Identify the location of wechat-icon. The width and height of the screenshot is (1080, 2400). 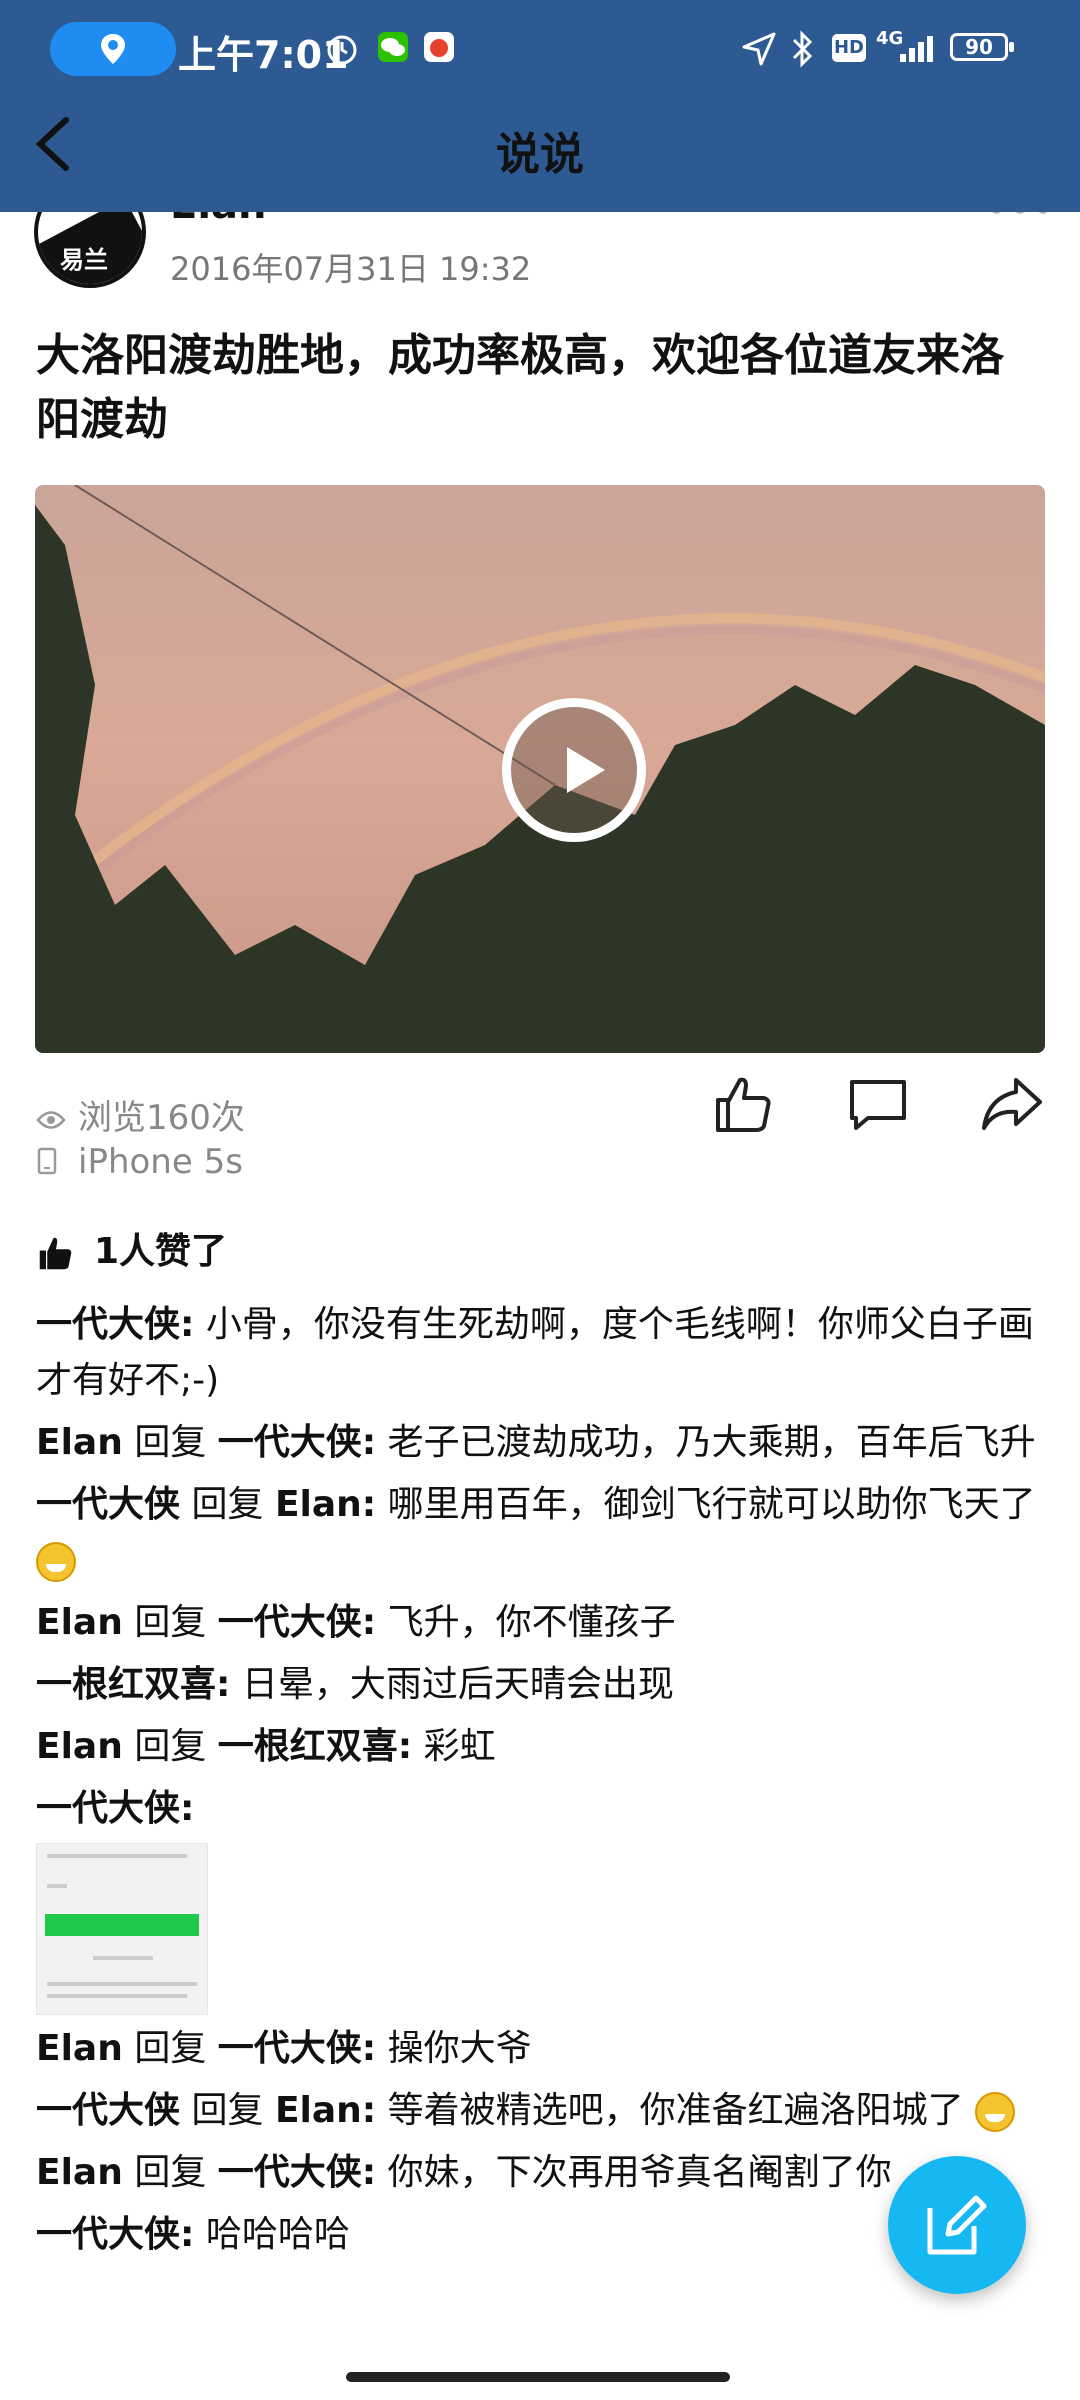
(393, 47).